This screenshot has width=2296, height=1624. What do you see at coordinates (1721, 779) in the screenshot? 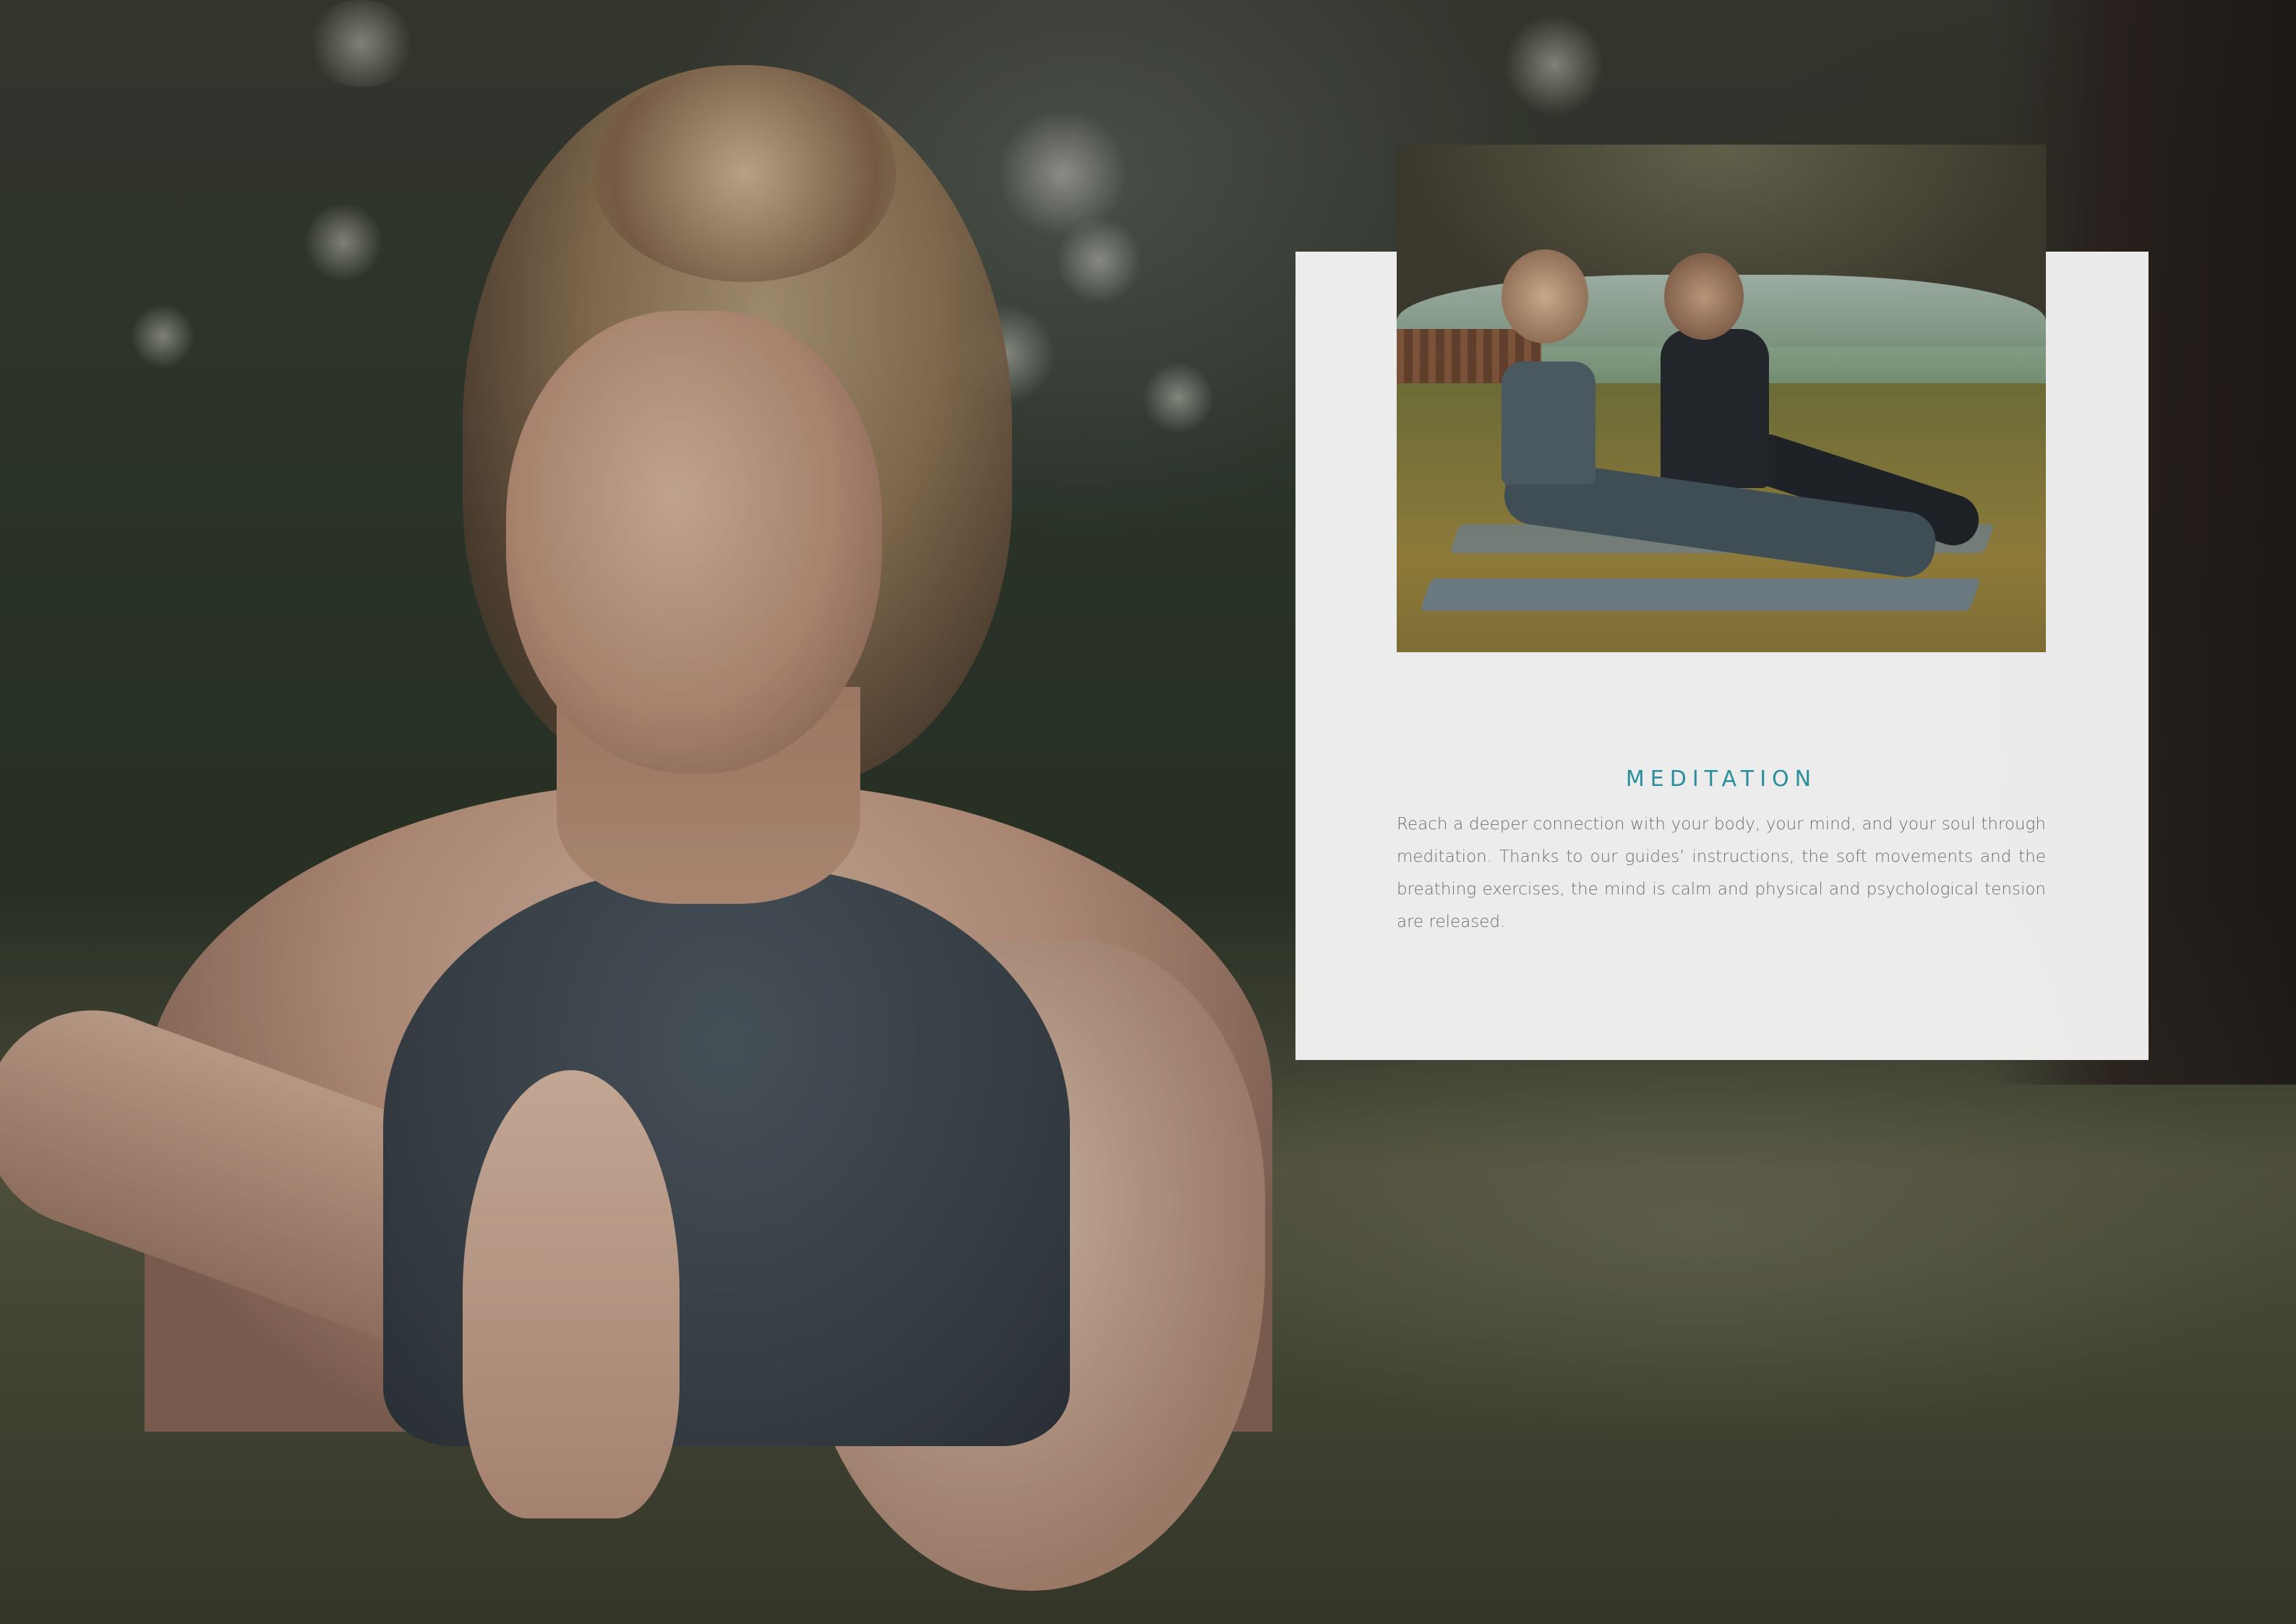
I see `card-title: MEDITATION` at bounding box center [1721, 779].